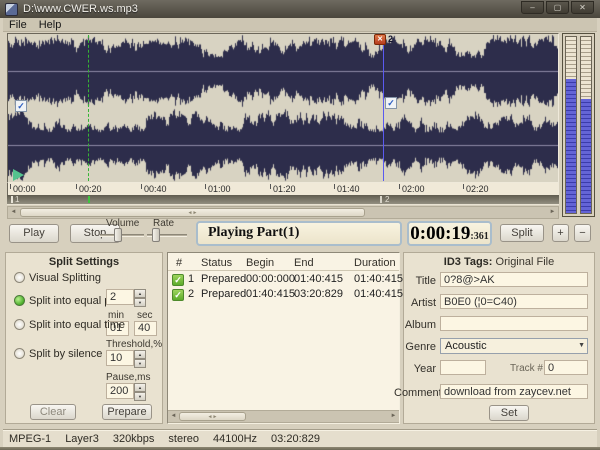  What do you see at coordinates (19, 324) in the screenshot?
I see `radio-split-equal-time` at bounding box center [19, 324].